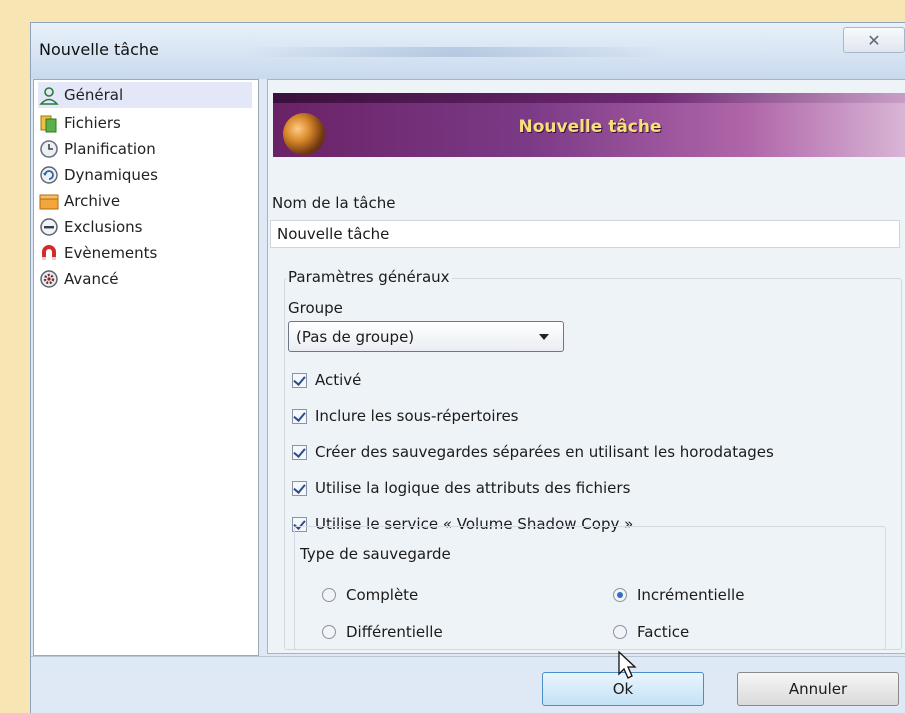  I want to click on banner-title: Nouvelle tâche, so click(590, 127).